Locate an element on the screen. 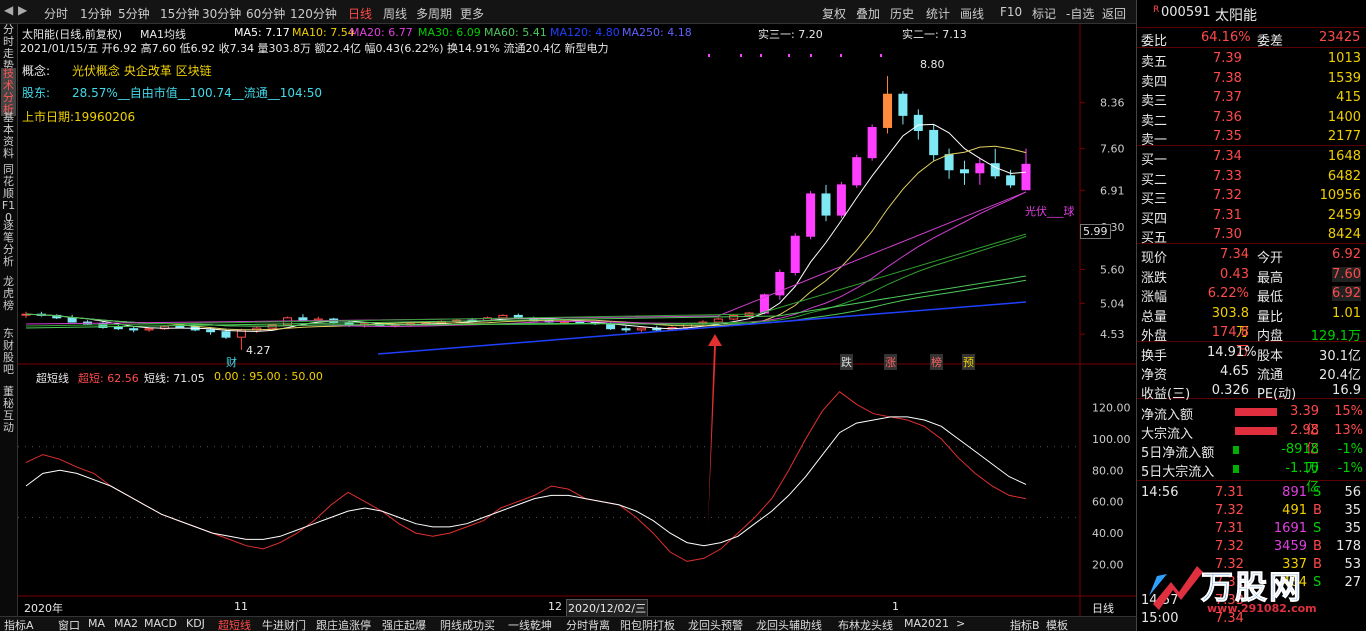 The image size is (1366, 631). left-tab: 董秘互动 is located at coordinates (8, 410).